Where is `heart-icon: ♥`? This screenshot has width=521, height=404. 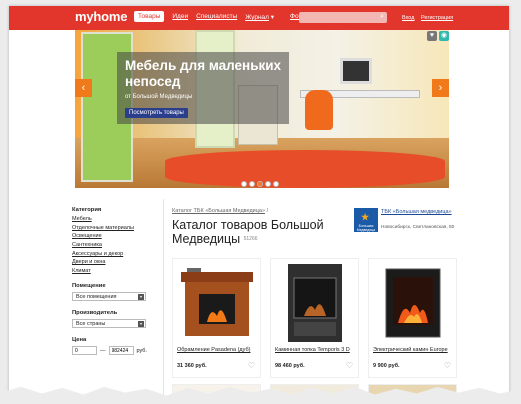 heart-icon: ♥ is located at coordinates (432, 36).